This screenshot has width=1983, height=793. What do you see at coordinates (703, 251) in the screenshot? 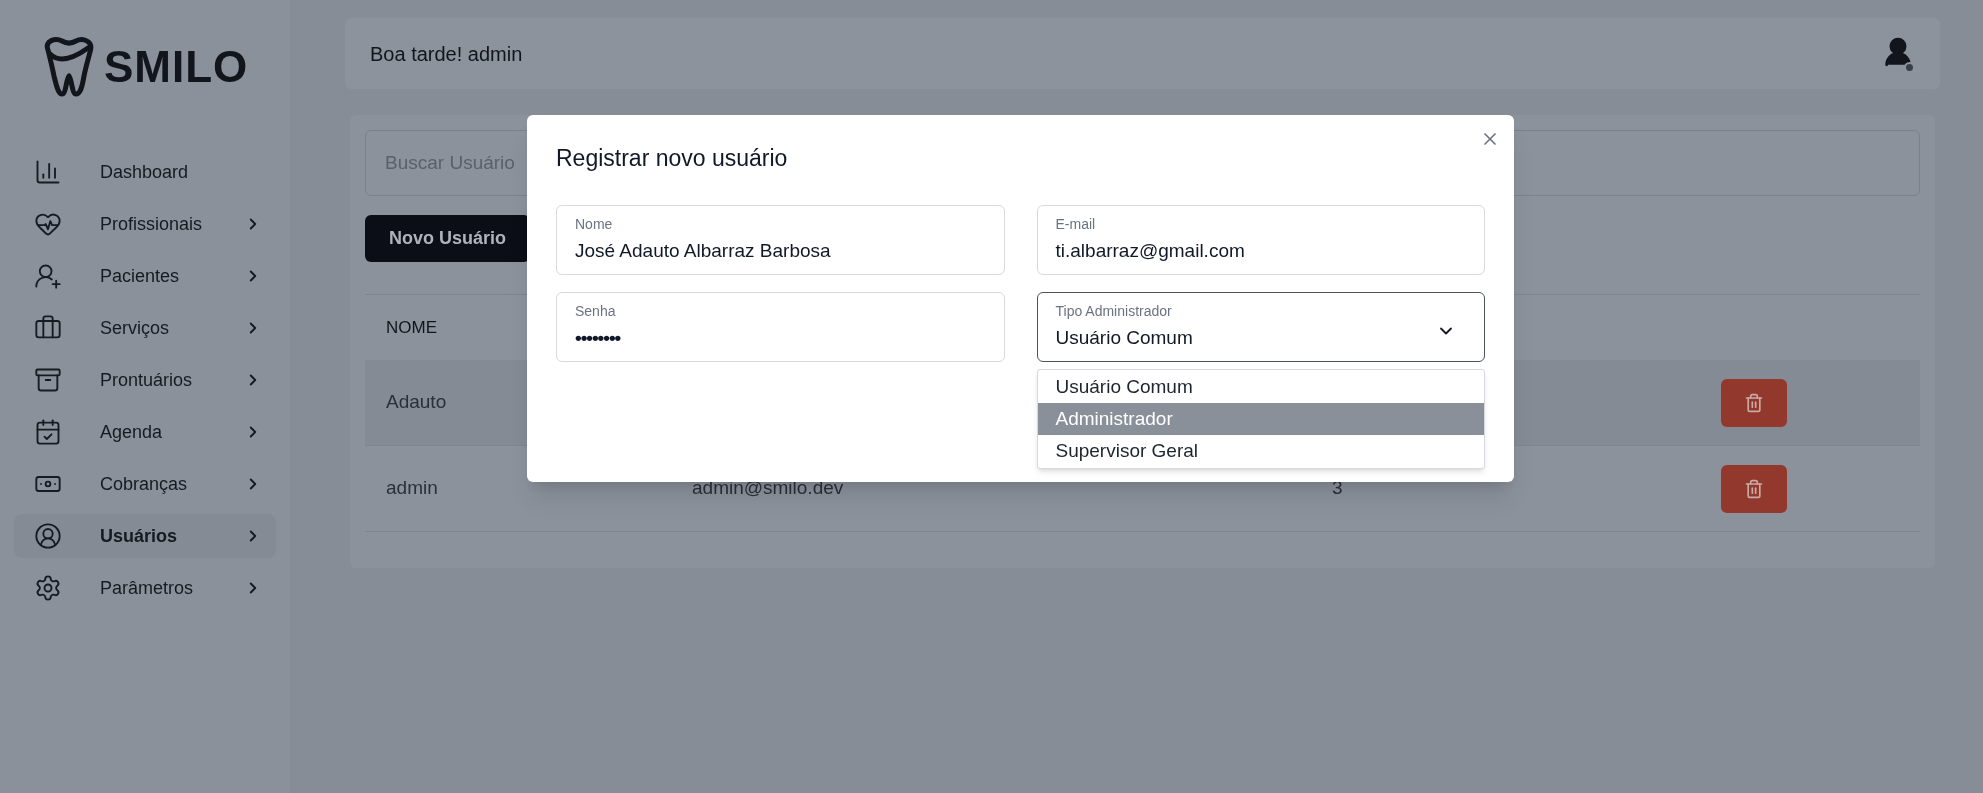
I see `field-value: José Adauto Albarraz Barbosa` at bounding box center [703, 251].